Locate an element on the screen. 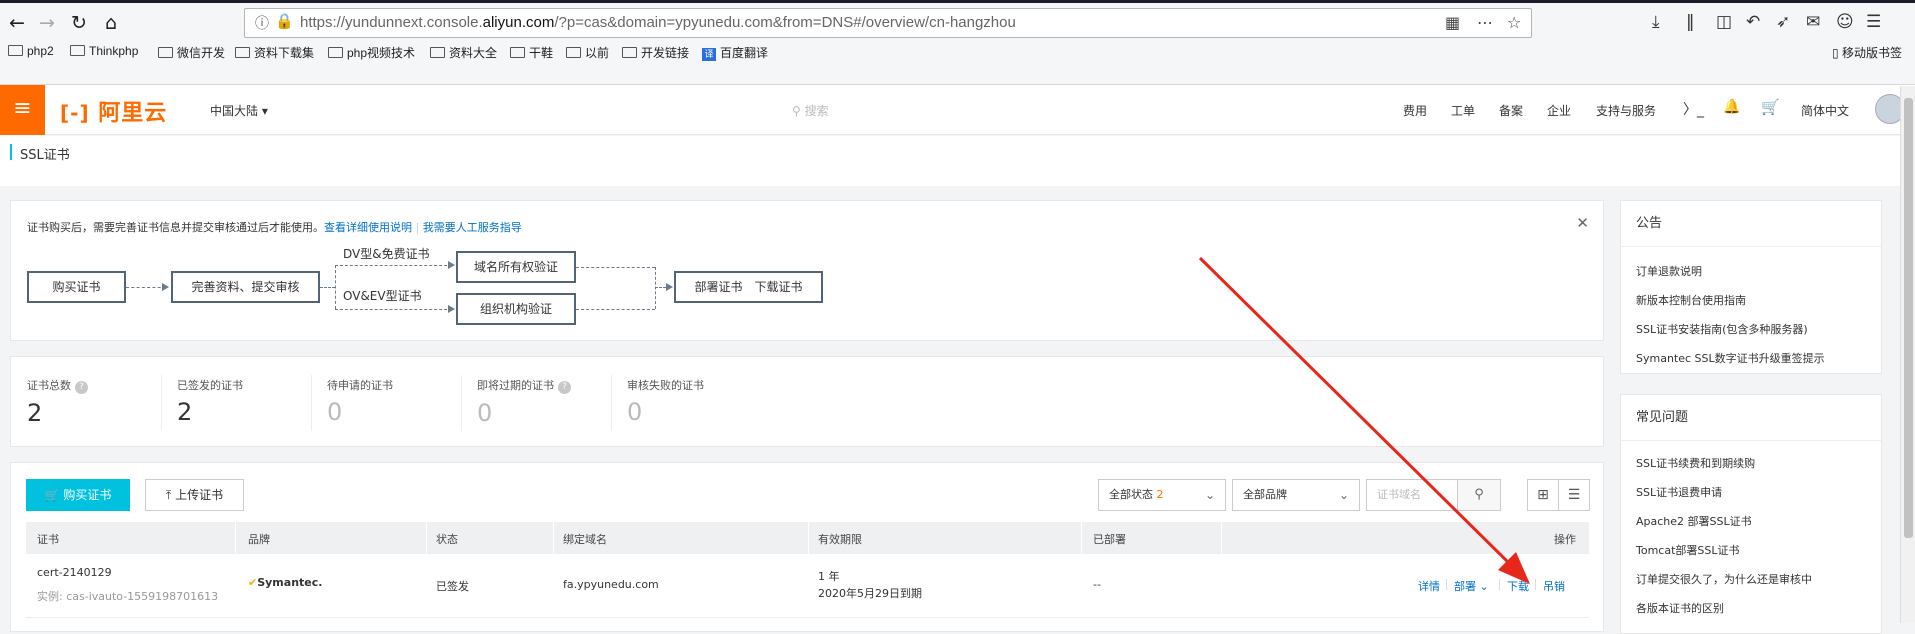  page-scrollbar is located at coordinates (1907, 354).